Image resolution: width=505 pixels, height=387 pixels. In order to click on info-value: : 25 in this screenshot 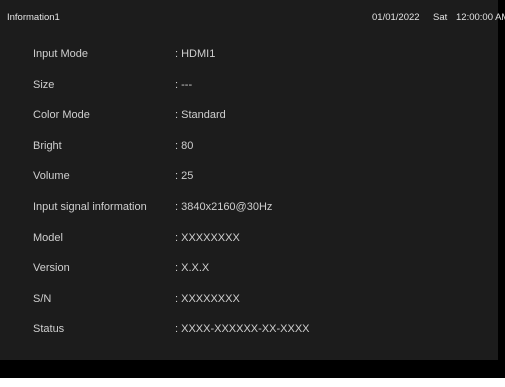, I will do `click(184, 176)`.